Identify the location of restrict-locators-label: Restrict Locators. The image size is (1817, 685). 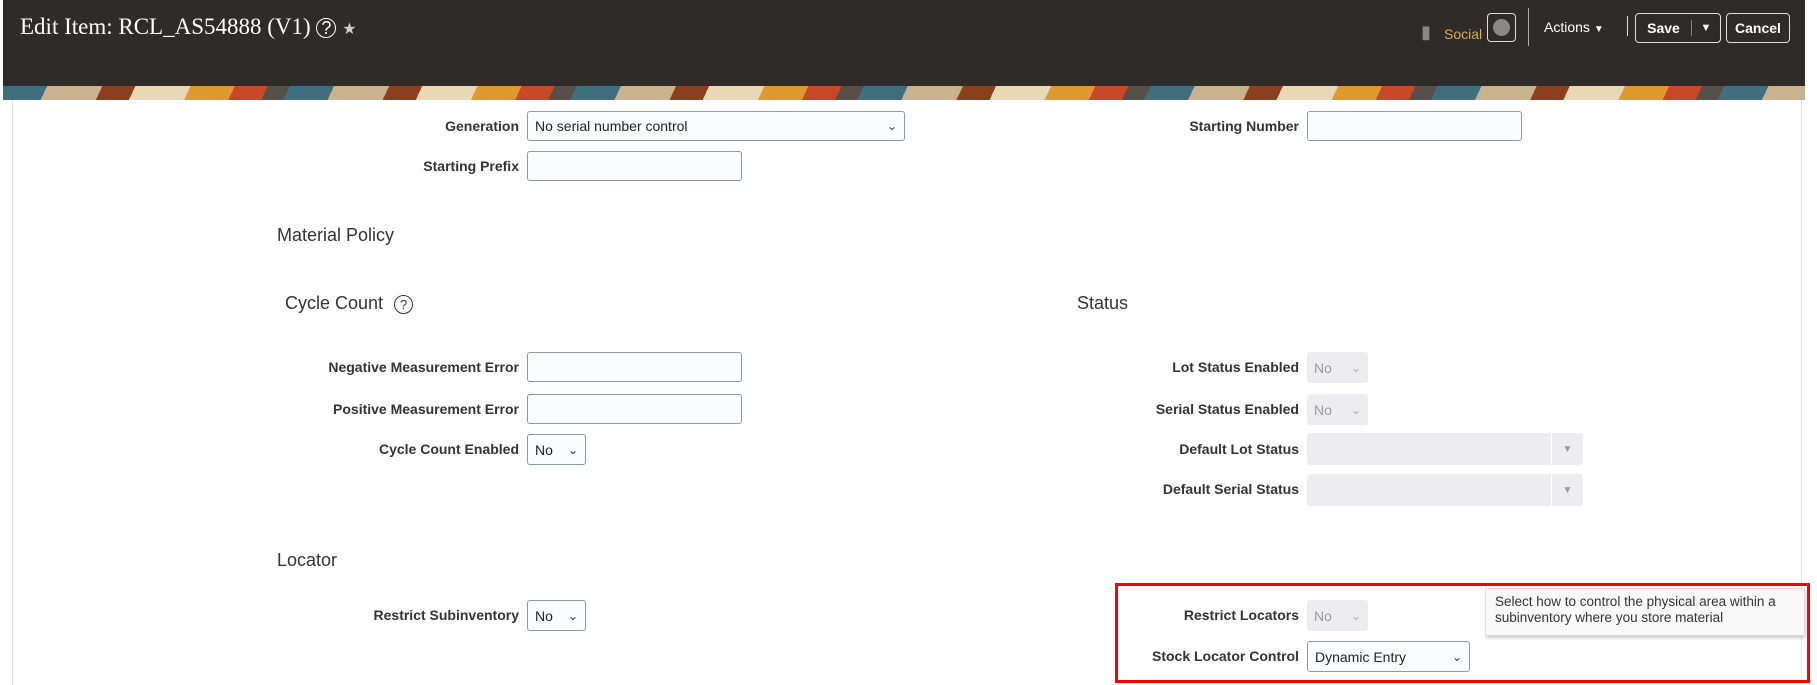
(1241, 615).